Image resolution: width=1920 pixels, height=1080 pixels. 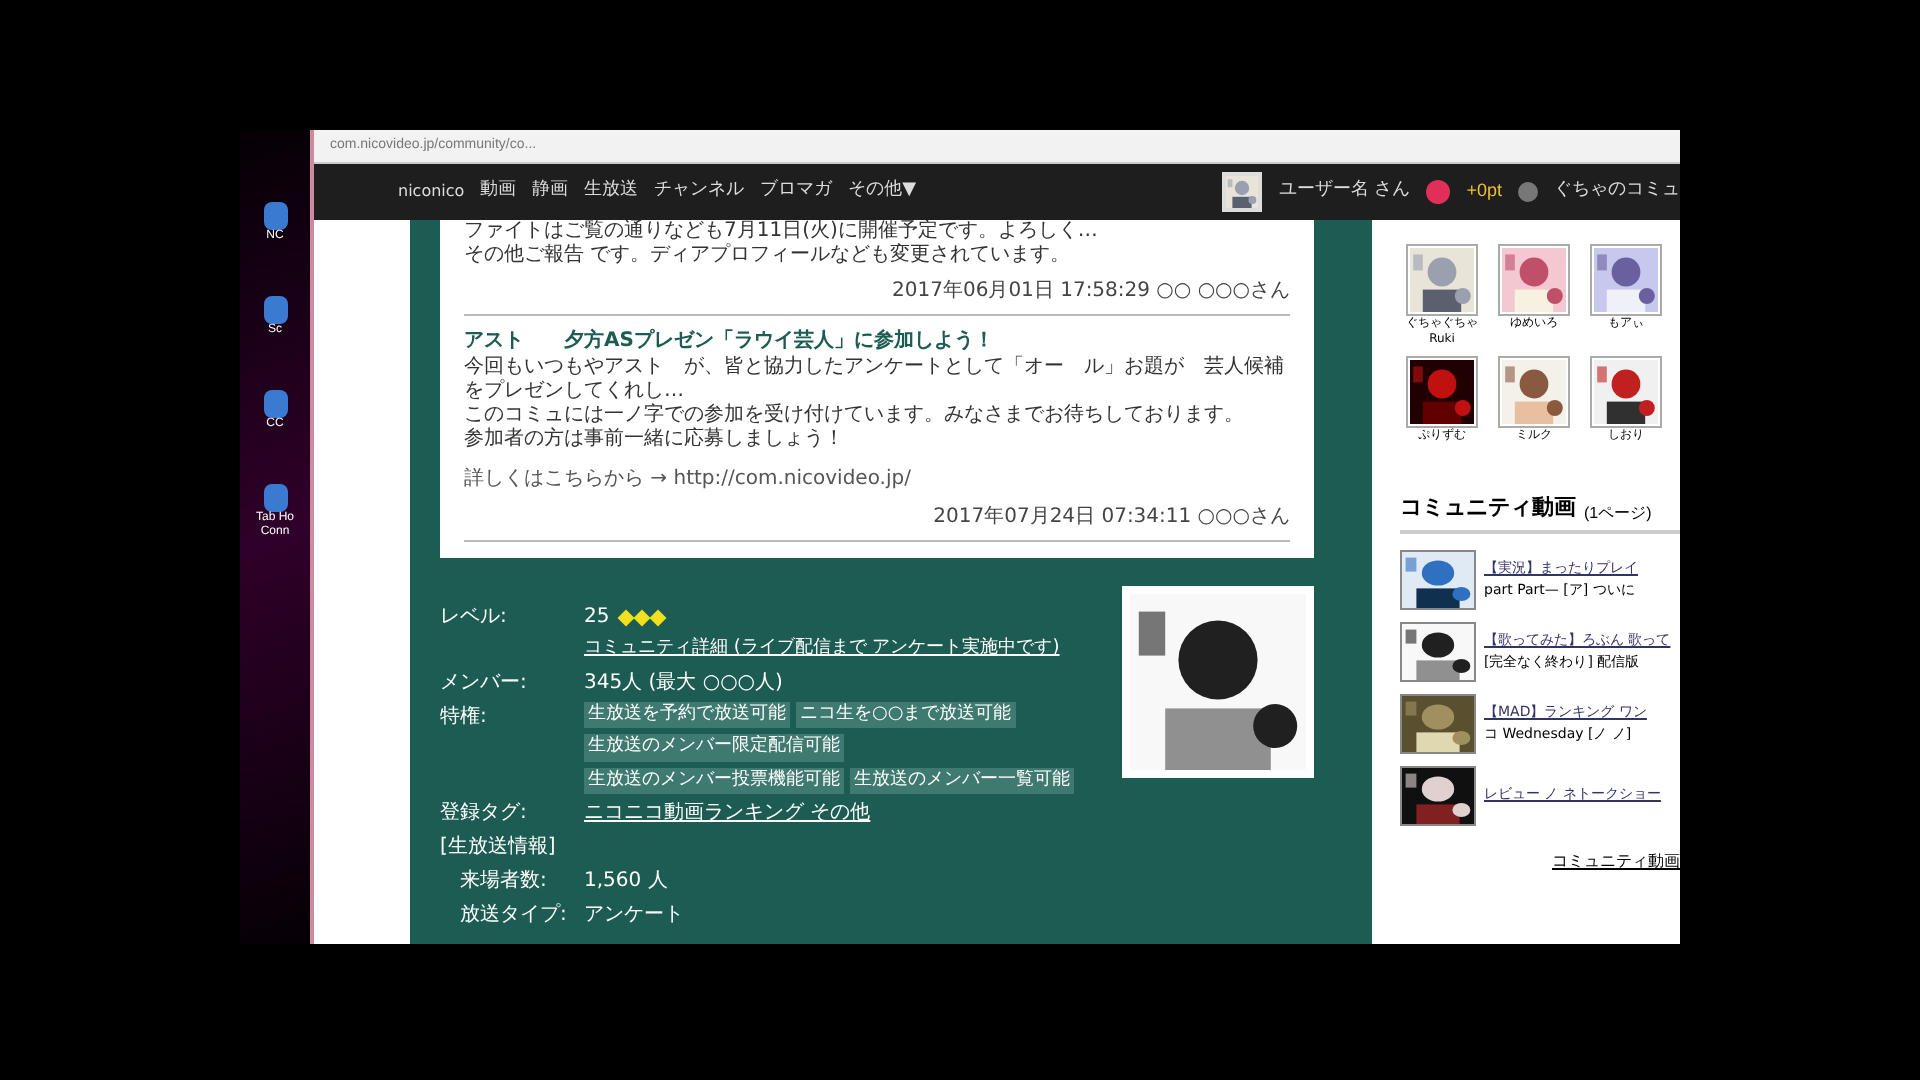 What do you see at coordinates (1528, 192) in the screenshot?
I see `user-icon` at bounding box center [1528, 192].